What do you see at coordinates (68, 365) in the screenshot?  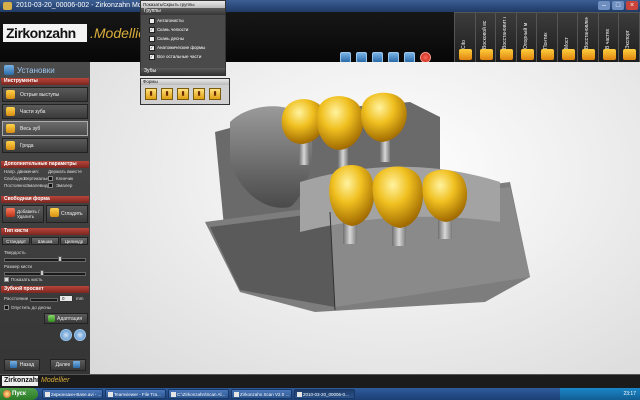 I see `next-button: Далее` at bounding box center [68, 365].